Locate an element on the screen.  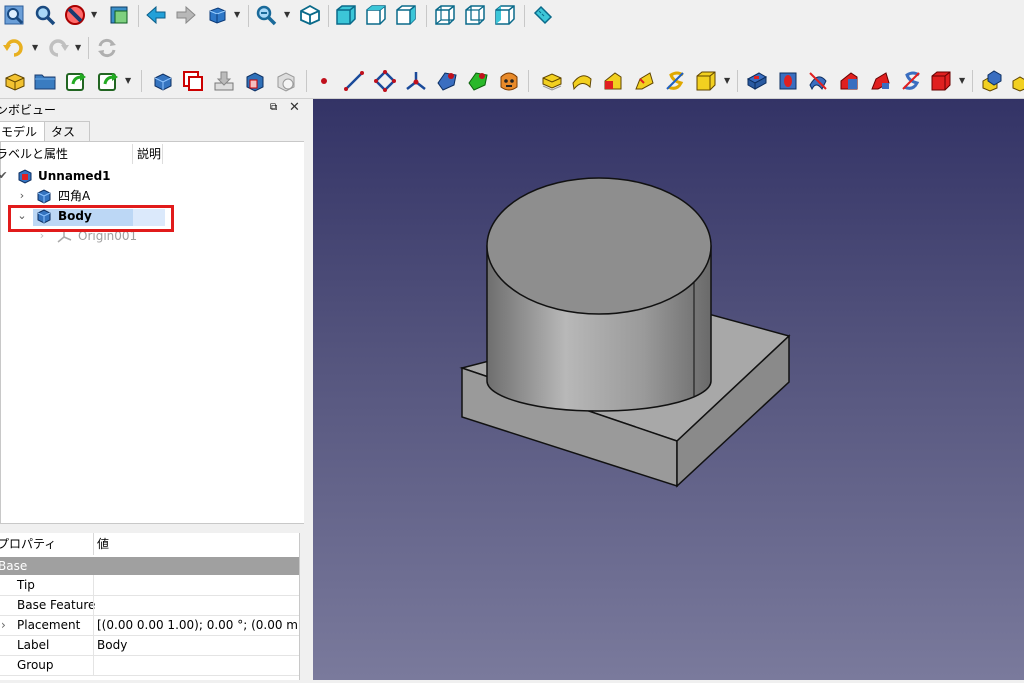
std-views-icon is located at coordinates (217, 15).